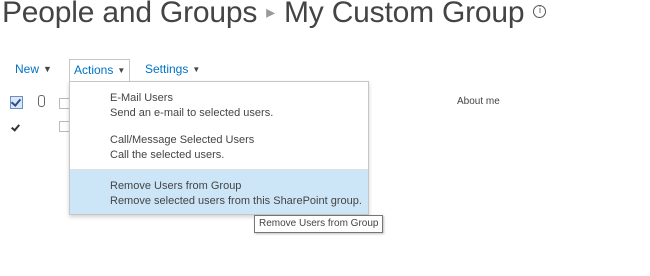  Describe the element at coordinates (325, 70) in the screenshot. I see `list-toolbar: New ▼ Actions ▼ Settings ▼` at that location.